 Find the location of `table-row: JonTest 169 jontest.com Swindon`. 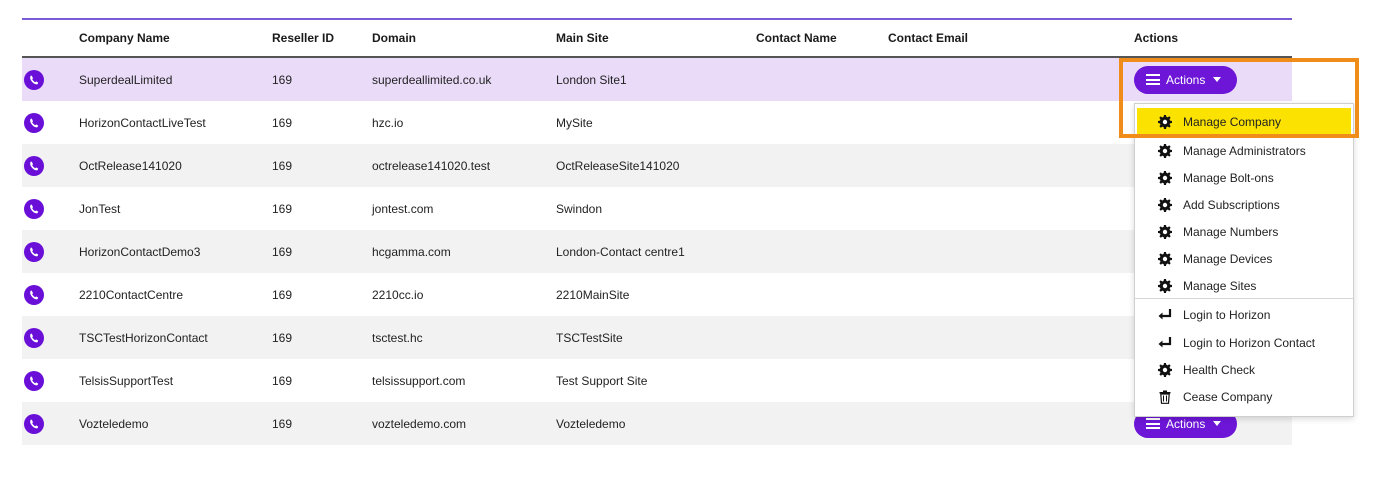

table-row: JonTest 169 jontest.com Swindon is located at coordinates (657, 208).